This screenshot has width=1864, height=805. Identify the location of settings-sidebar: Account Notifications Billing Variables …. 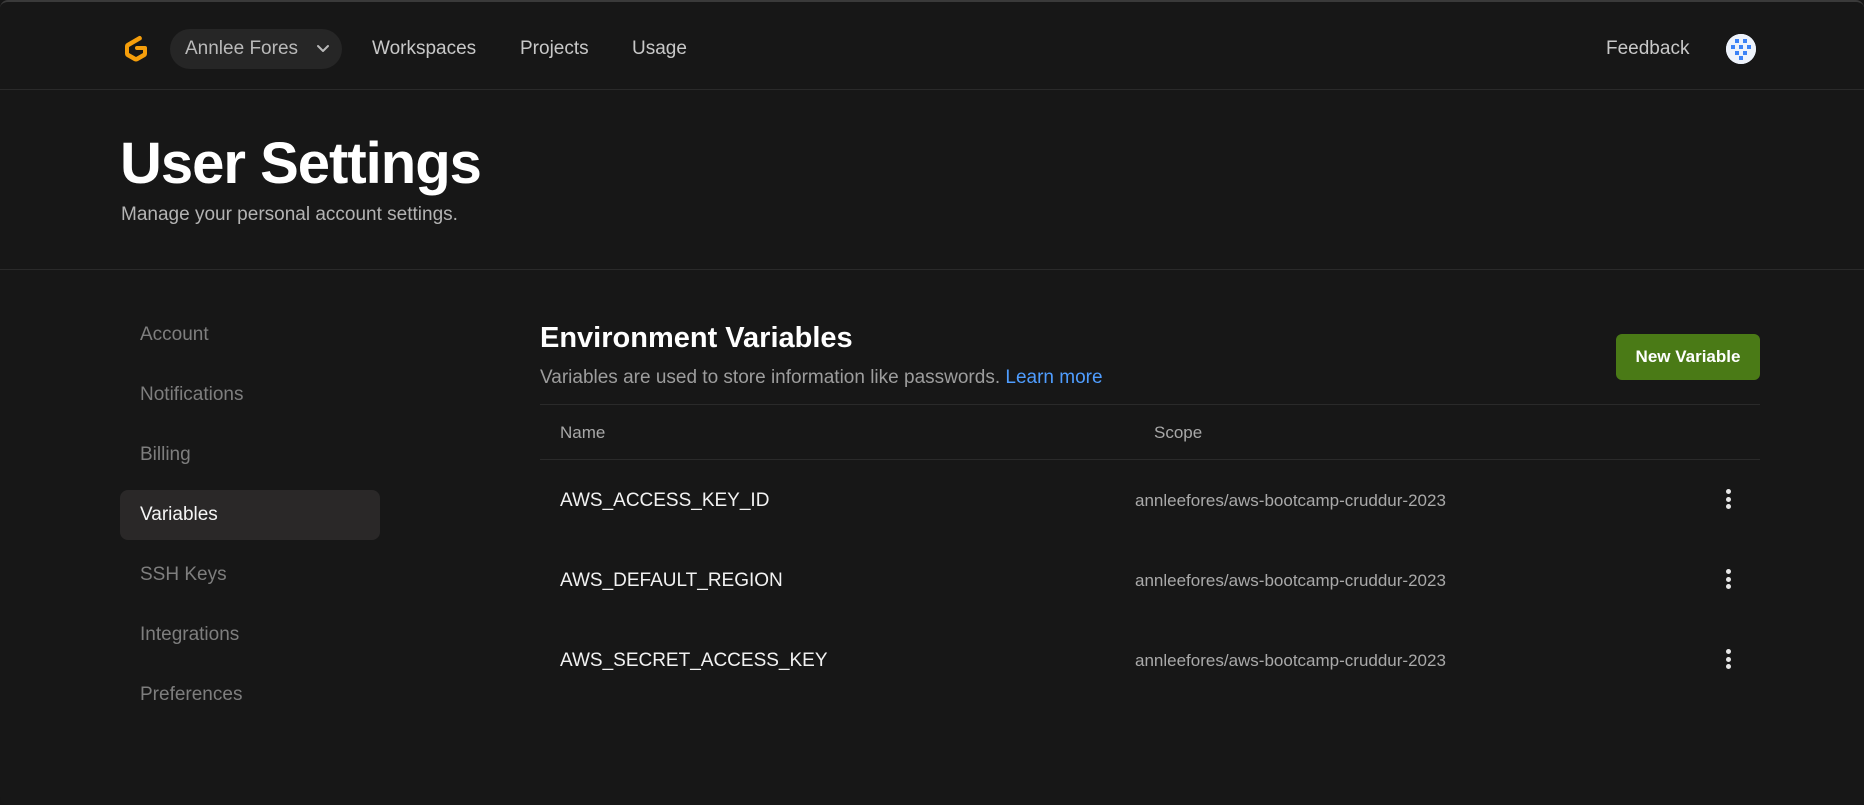
(250, 520).